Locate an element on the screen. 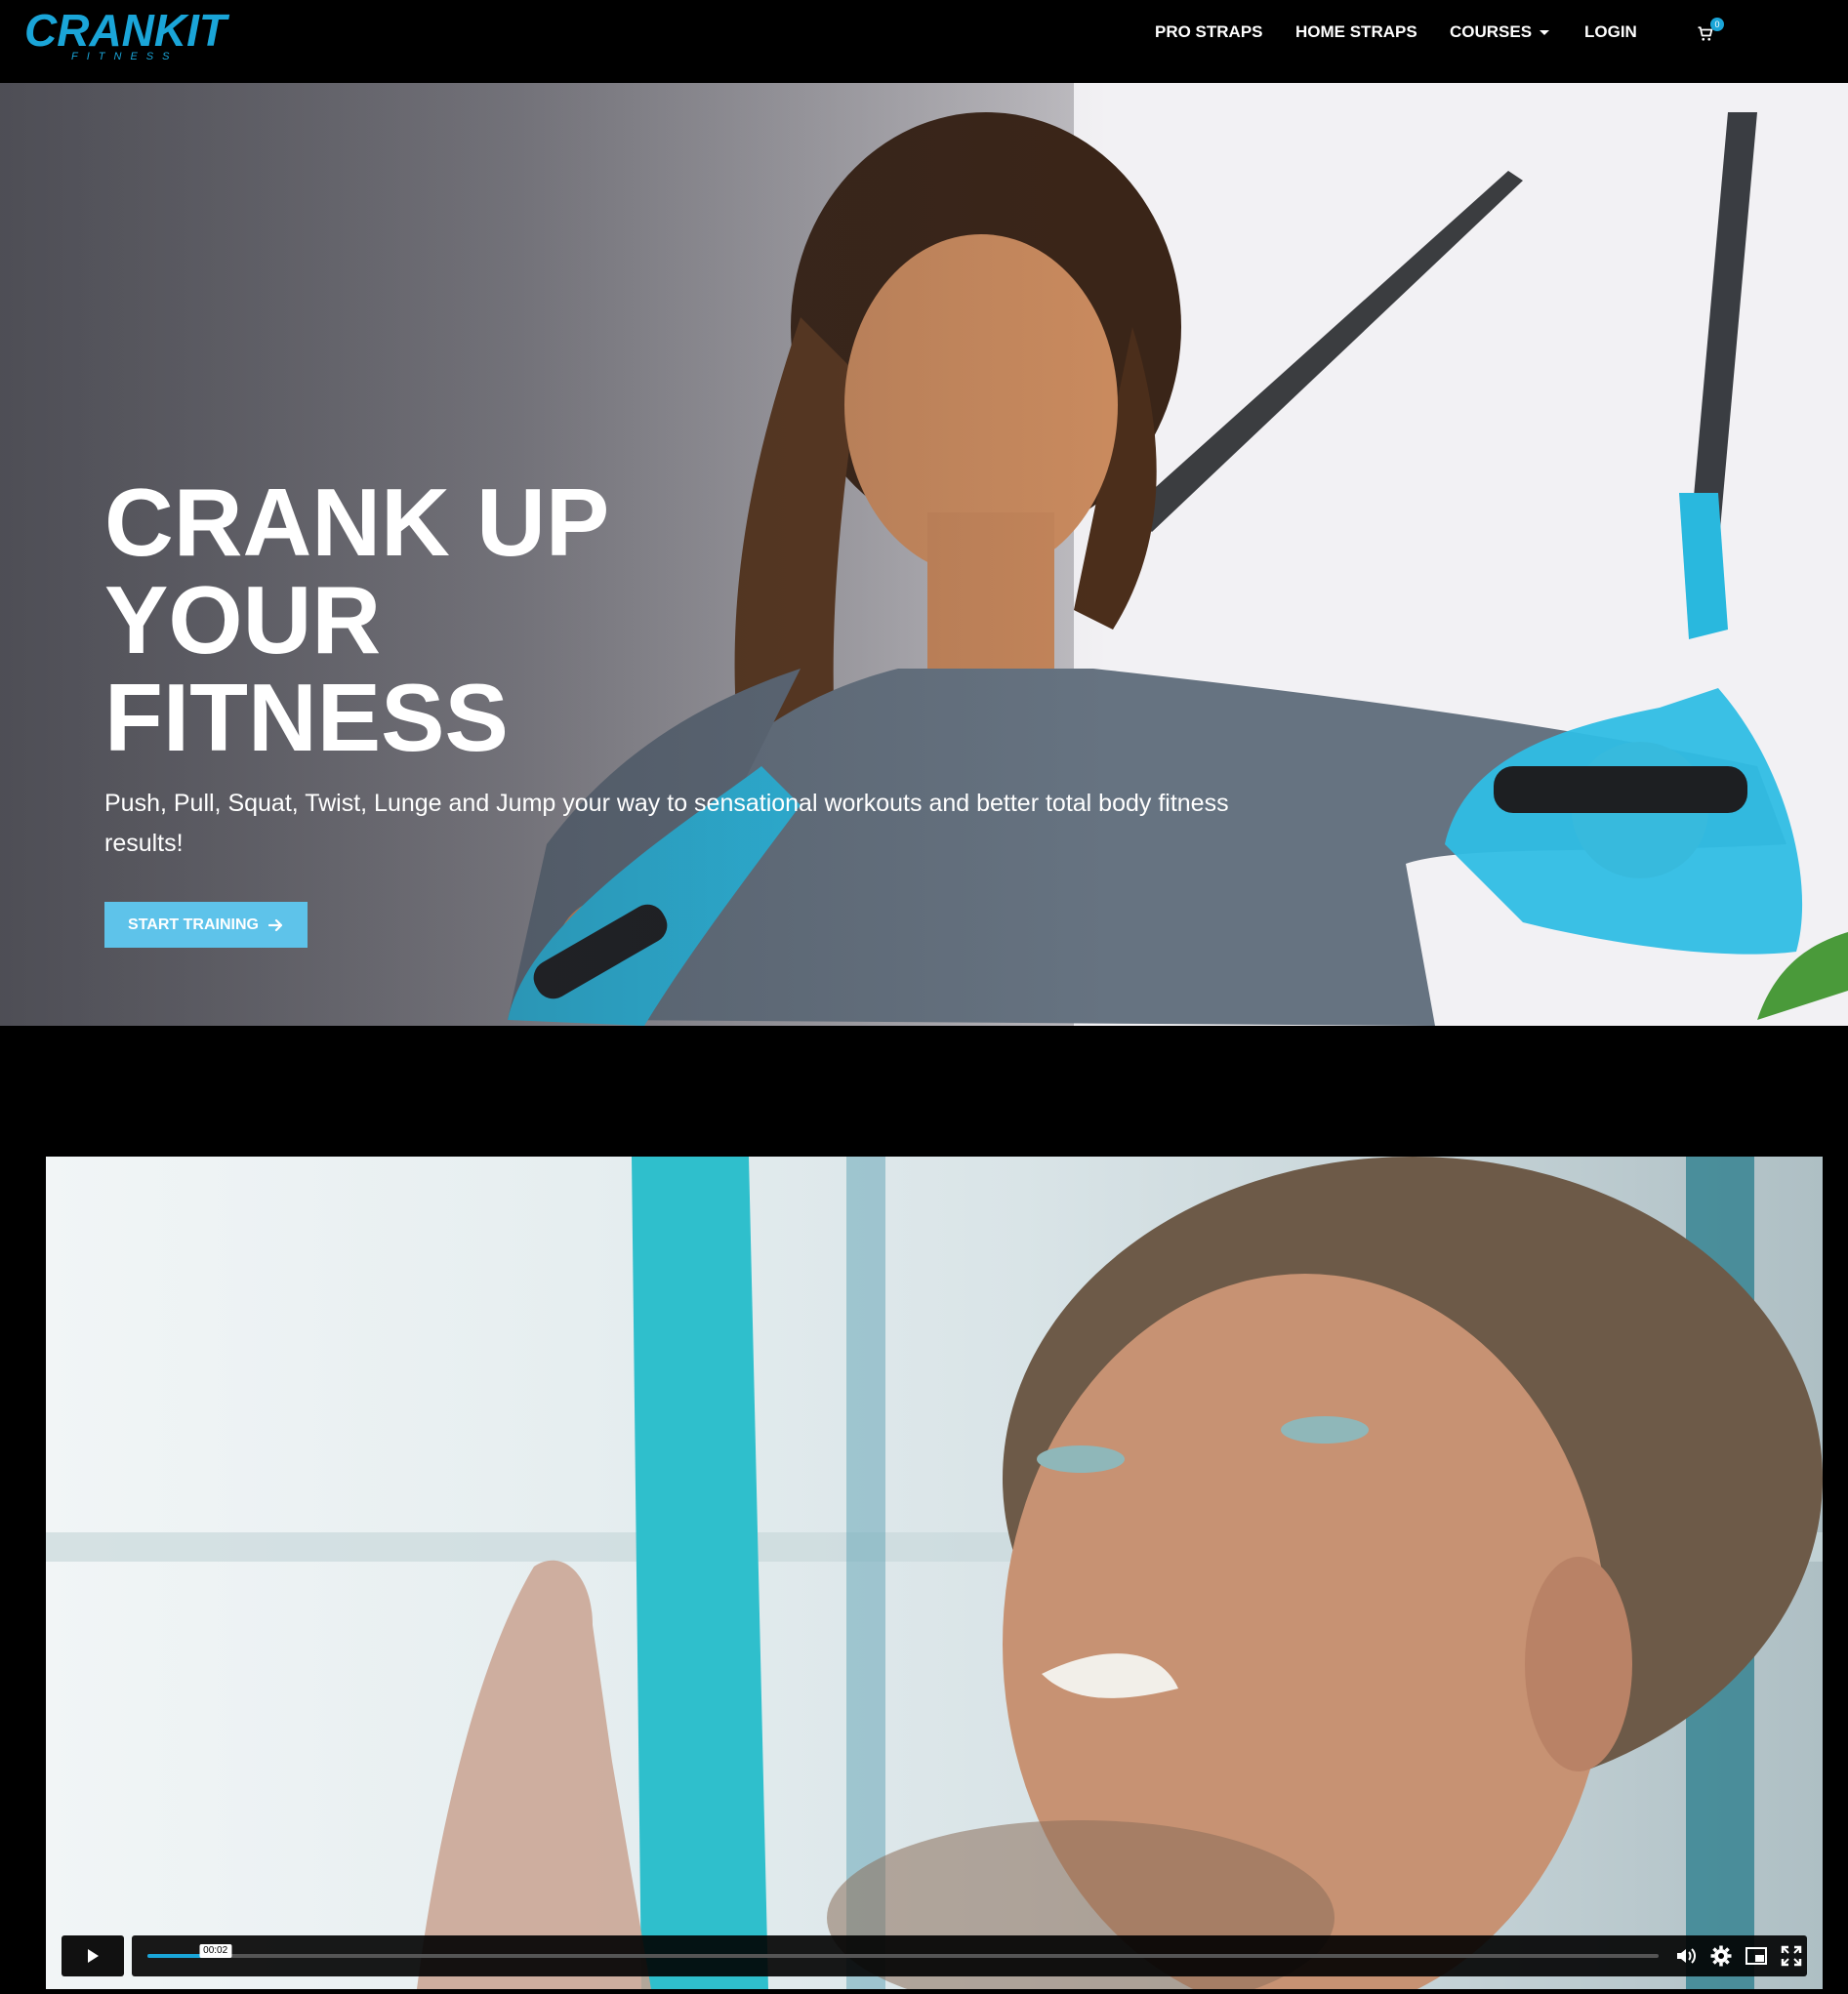 This screenshot has height=1994, width=1848. volume-icon is located at coordinates (1686, 1956).